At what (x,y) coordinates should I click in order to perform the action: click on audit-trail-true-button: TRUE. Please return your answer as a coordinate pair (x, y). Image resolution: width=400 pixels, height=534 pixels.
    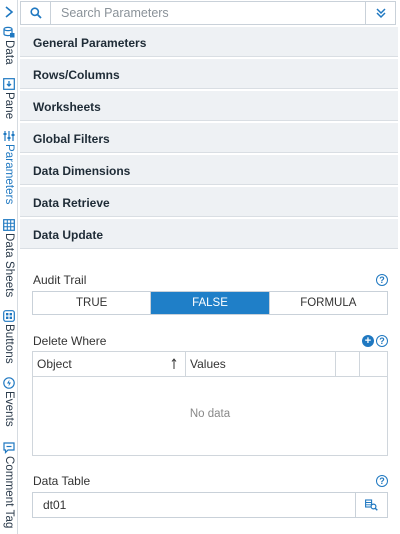
    Looking at the image, I should click on (92, 303).